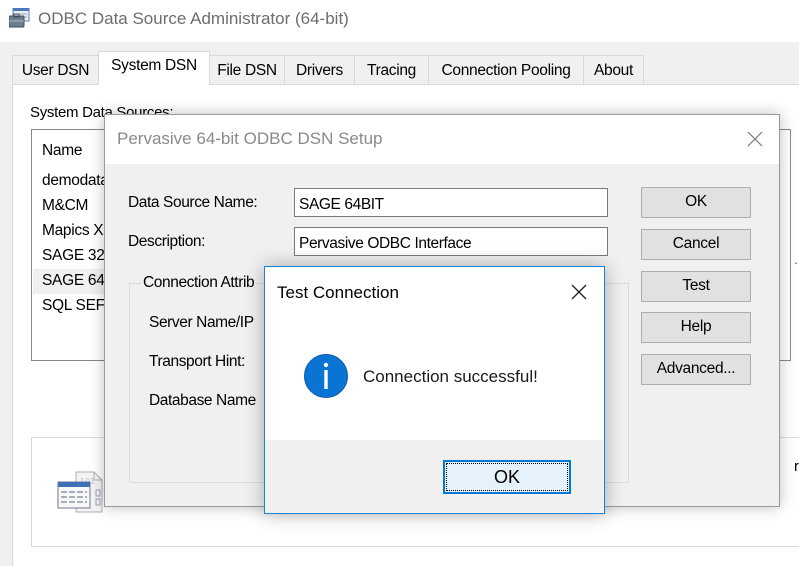 The height and width of the screenshot is (566, 799). What do you see at coordinates (247, 69) in the screenshot?
I see `tab-file-dsn: File DSN` at bounding box center [247, 69].